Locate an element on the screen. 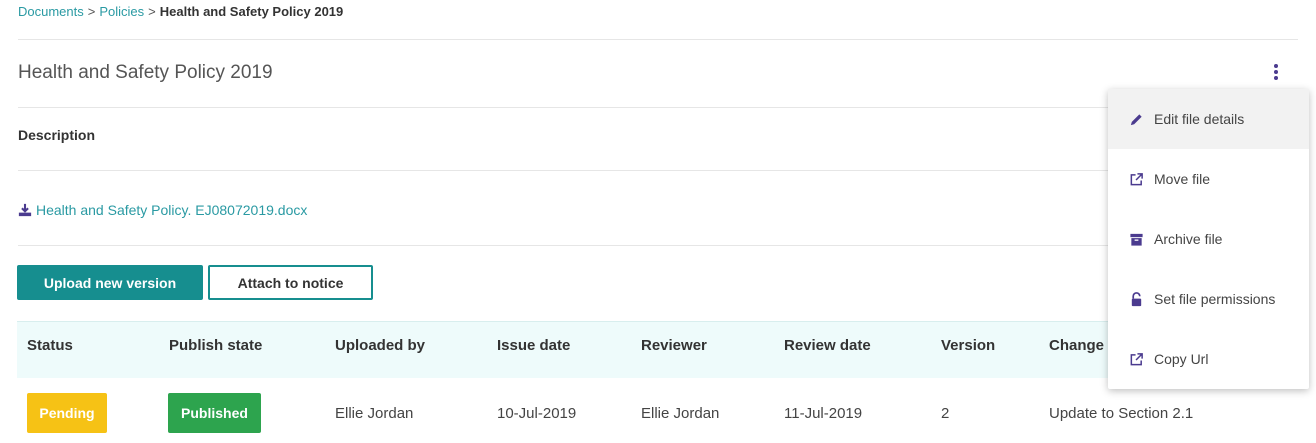  breadcrumb-current: Health and Safety Policy 2019 is located at coordinates (251, 11).